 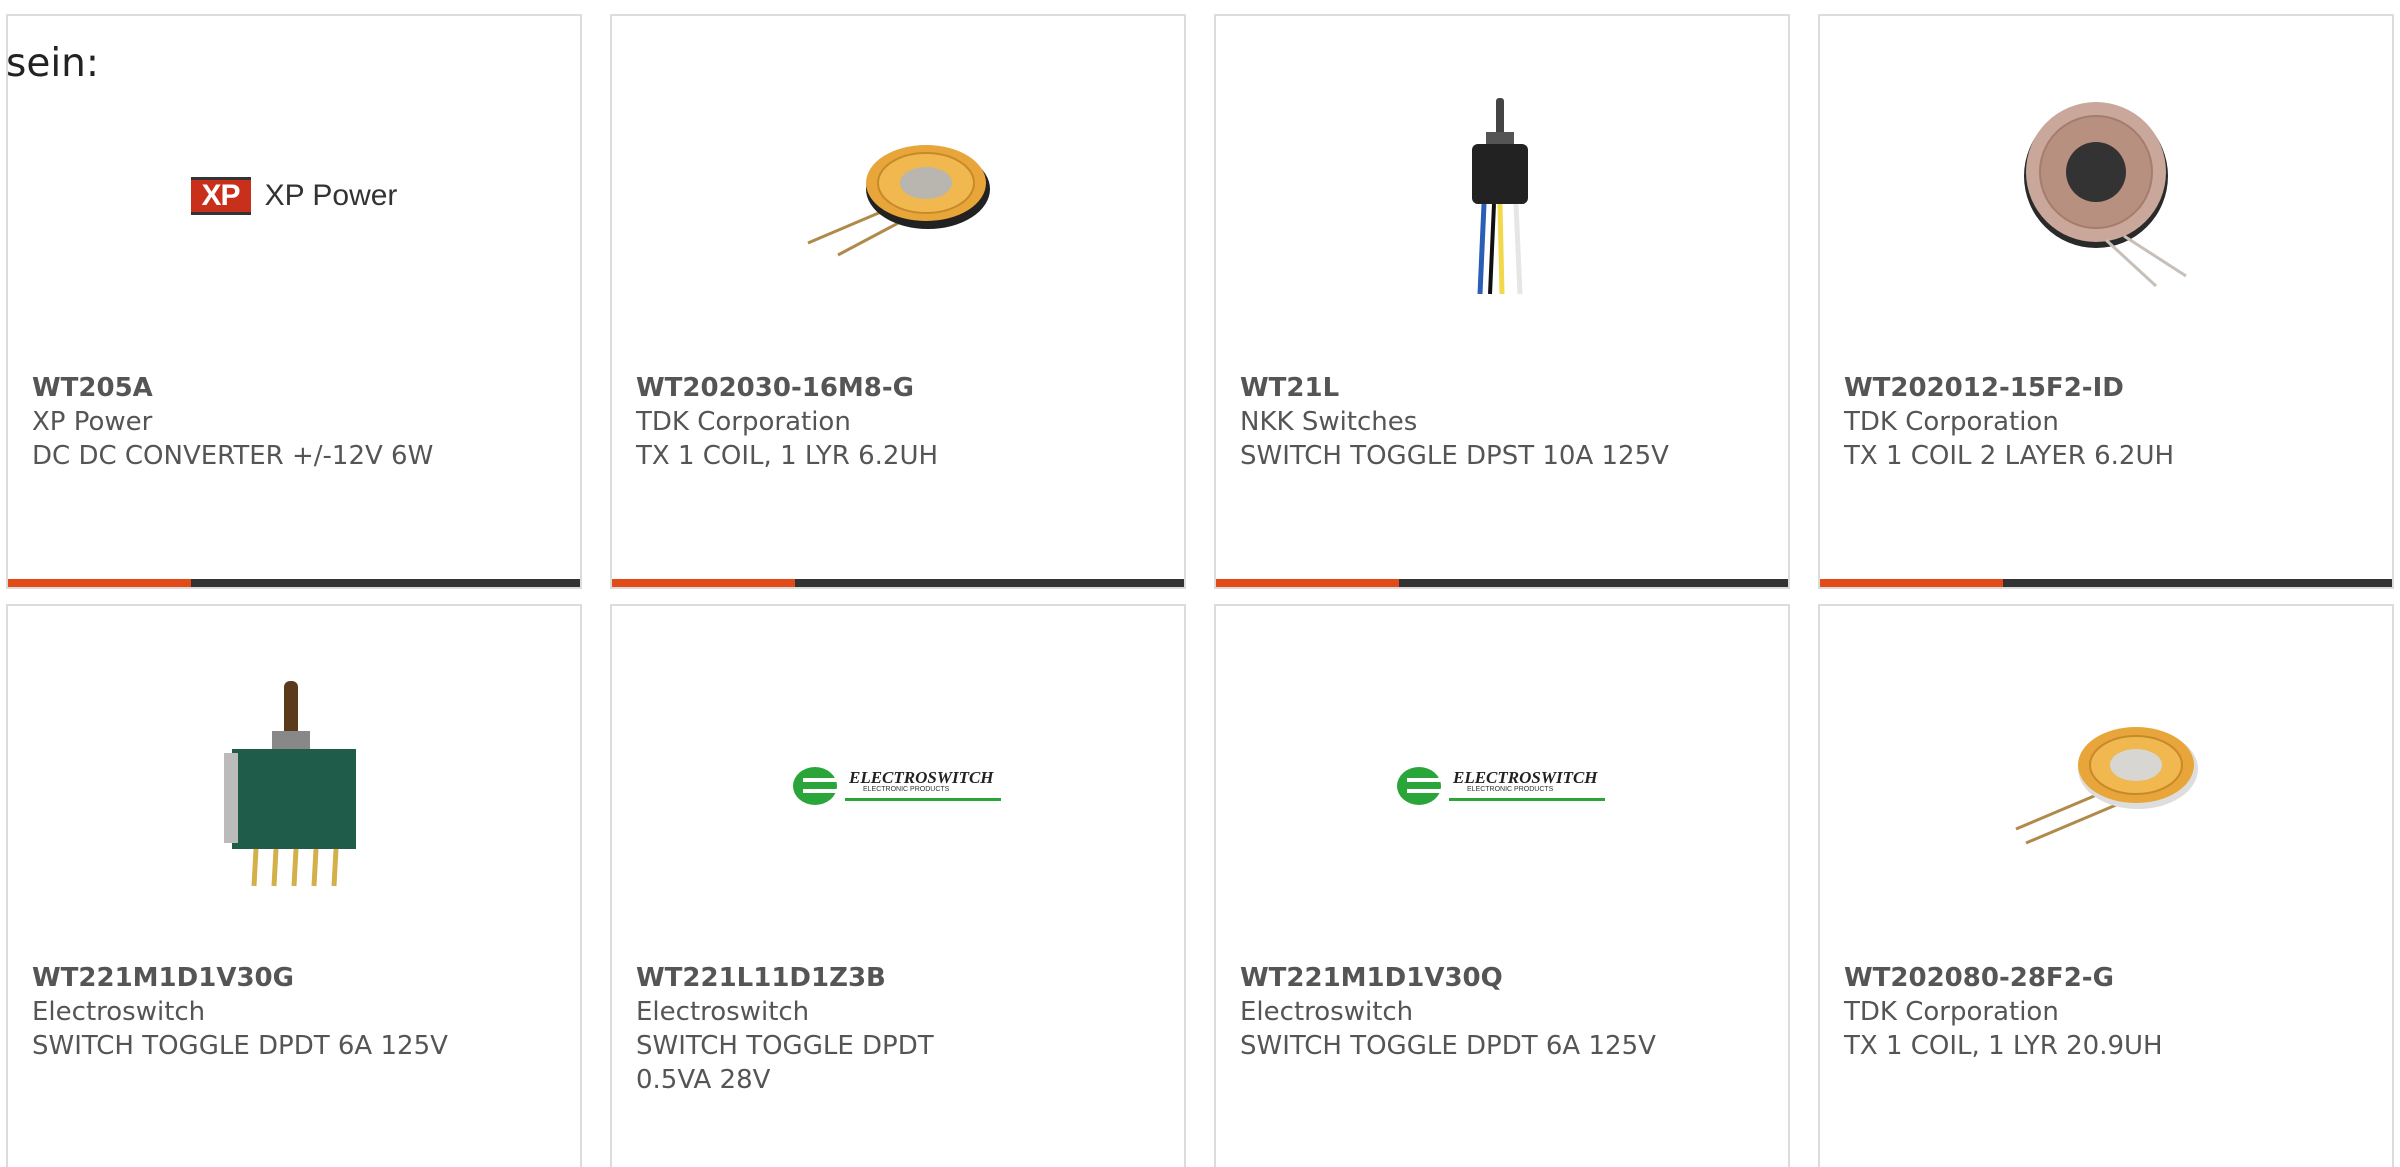 What do you see at coordinates (1329, 422) in the screenshot?
I see `manufacturer: NKK Switches` at bounding box center [1329, 422].